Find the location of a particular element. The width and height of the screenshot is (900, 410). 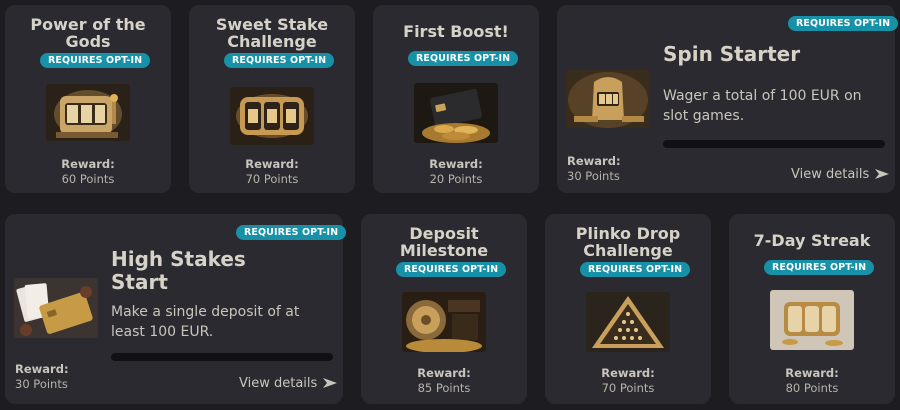

slot-machine-image is located at coordinates (88, 112).